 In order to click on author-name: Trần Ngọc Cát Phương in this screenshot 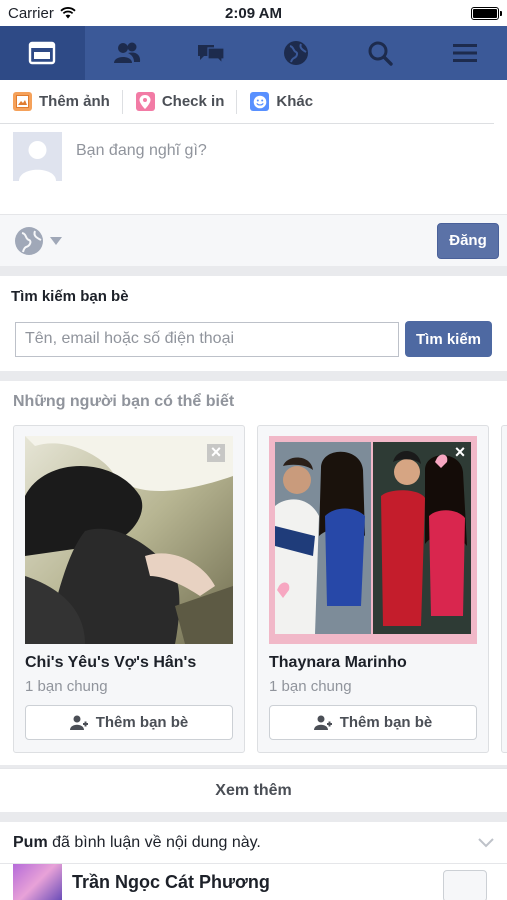, I will do `click(171, 882)`.